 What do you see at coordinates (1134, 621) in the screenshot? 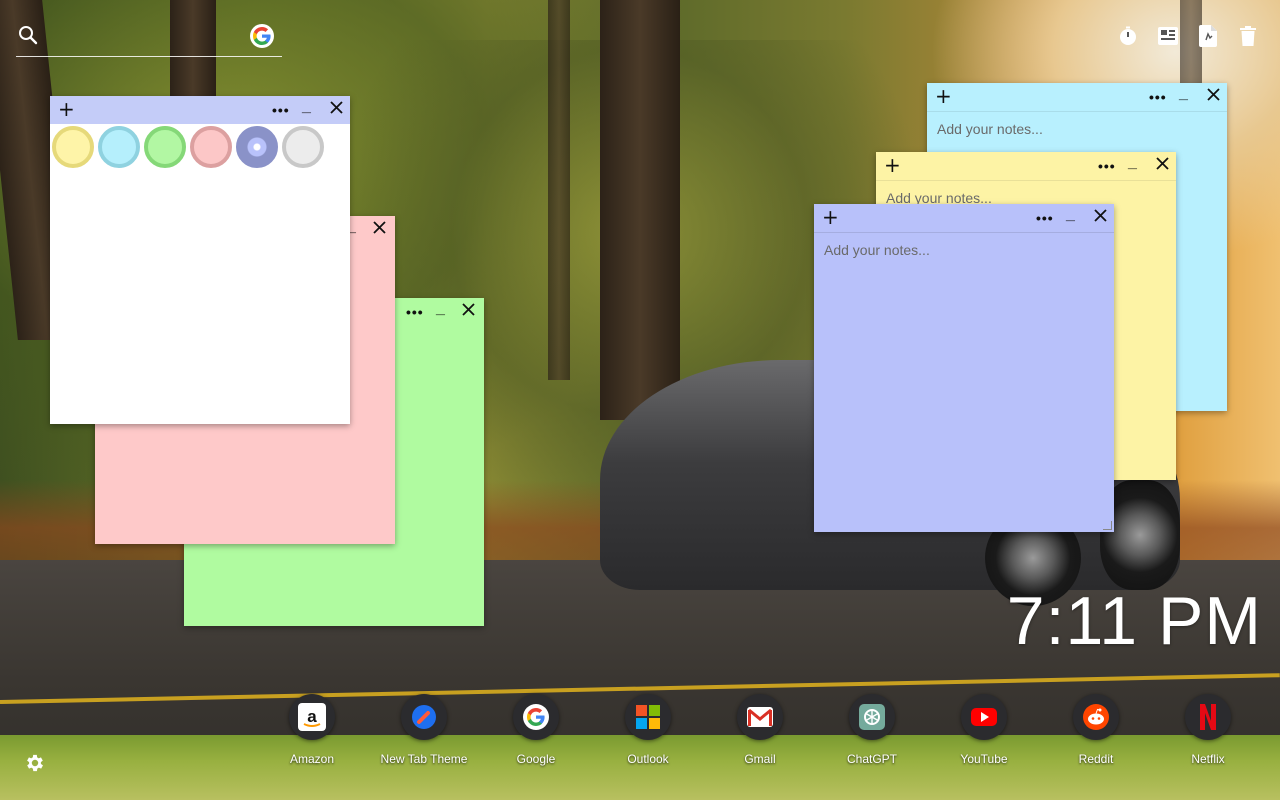
I see `clock: 7:11 PM` at bounding box center [1134, 621].